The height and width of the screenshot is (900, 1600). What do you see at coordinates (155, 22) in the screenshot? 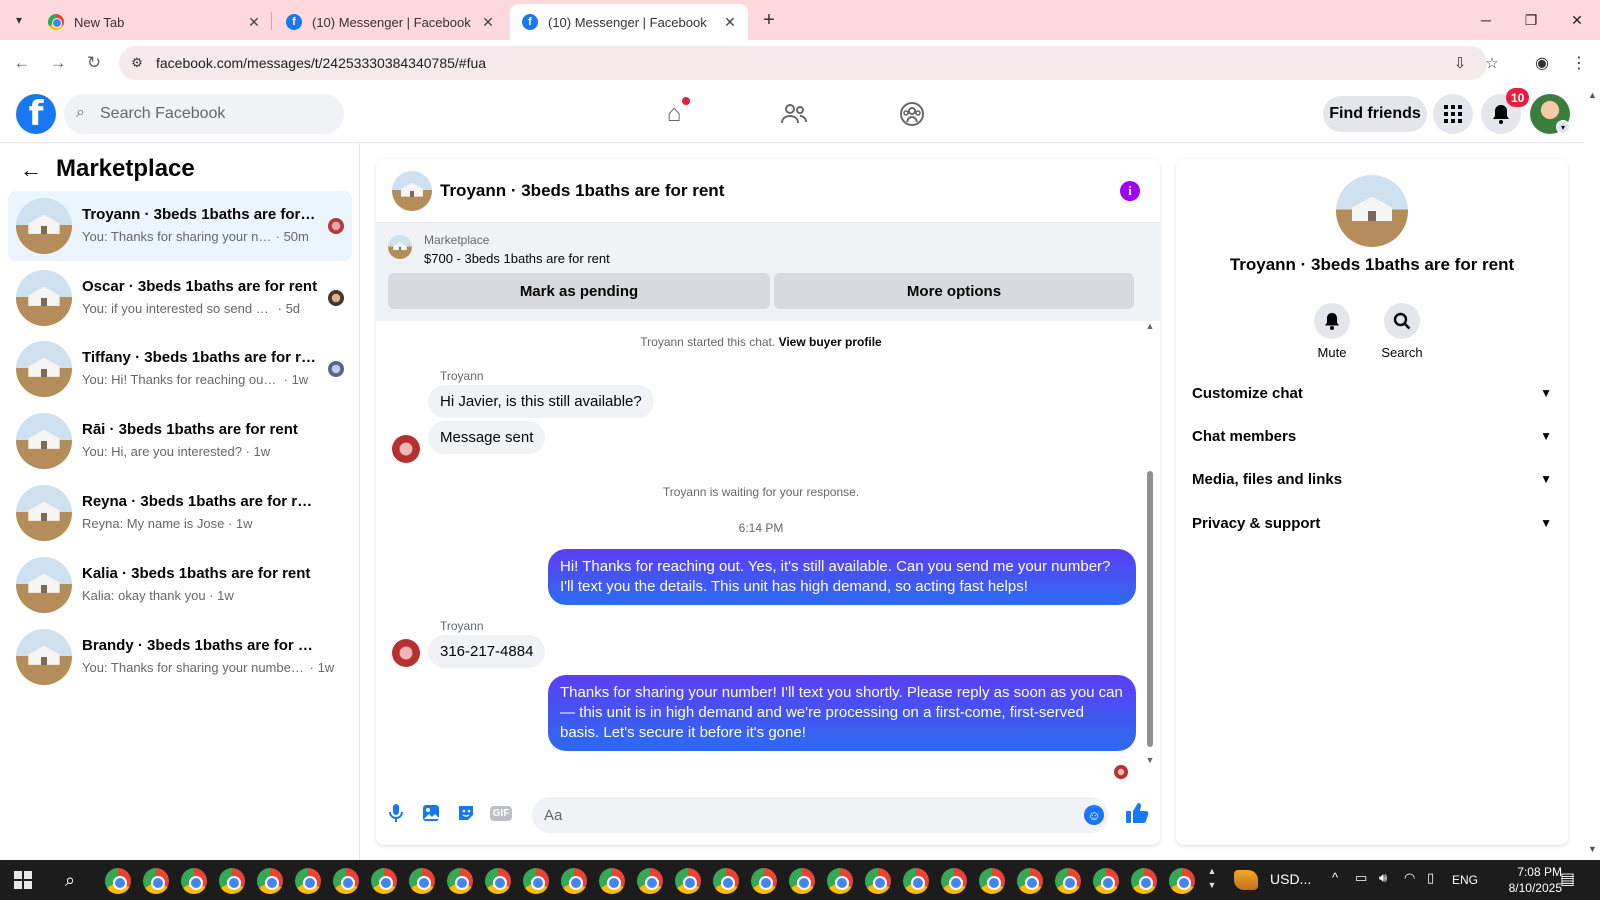
I see `browser-tab-new-tab: New Tab ✕` at bounding box center [155, 22].